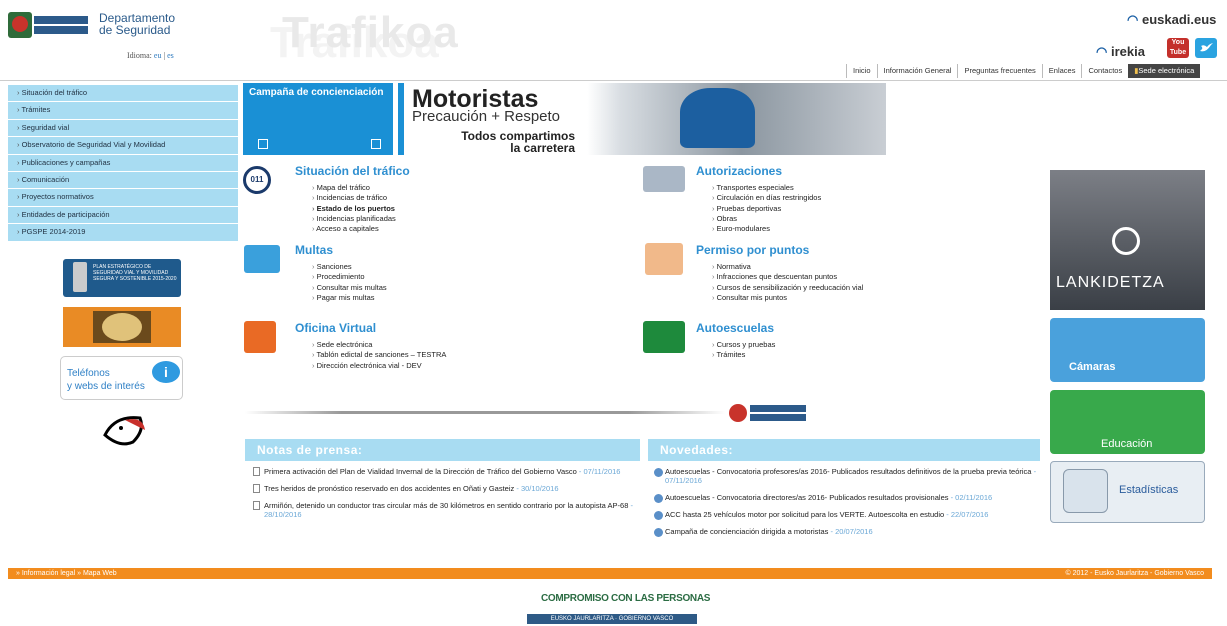  I want to click on irekia-arc-icon: ◠, so click(1102, 51).